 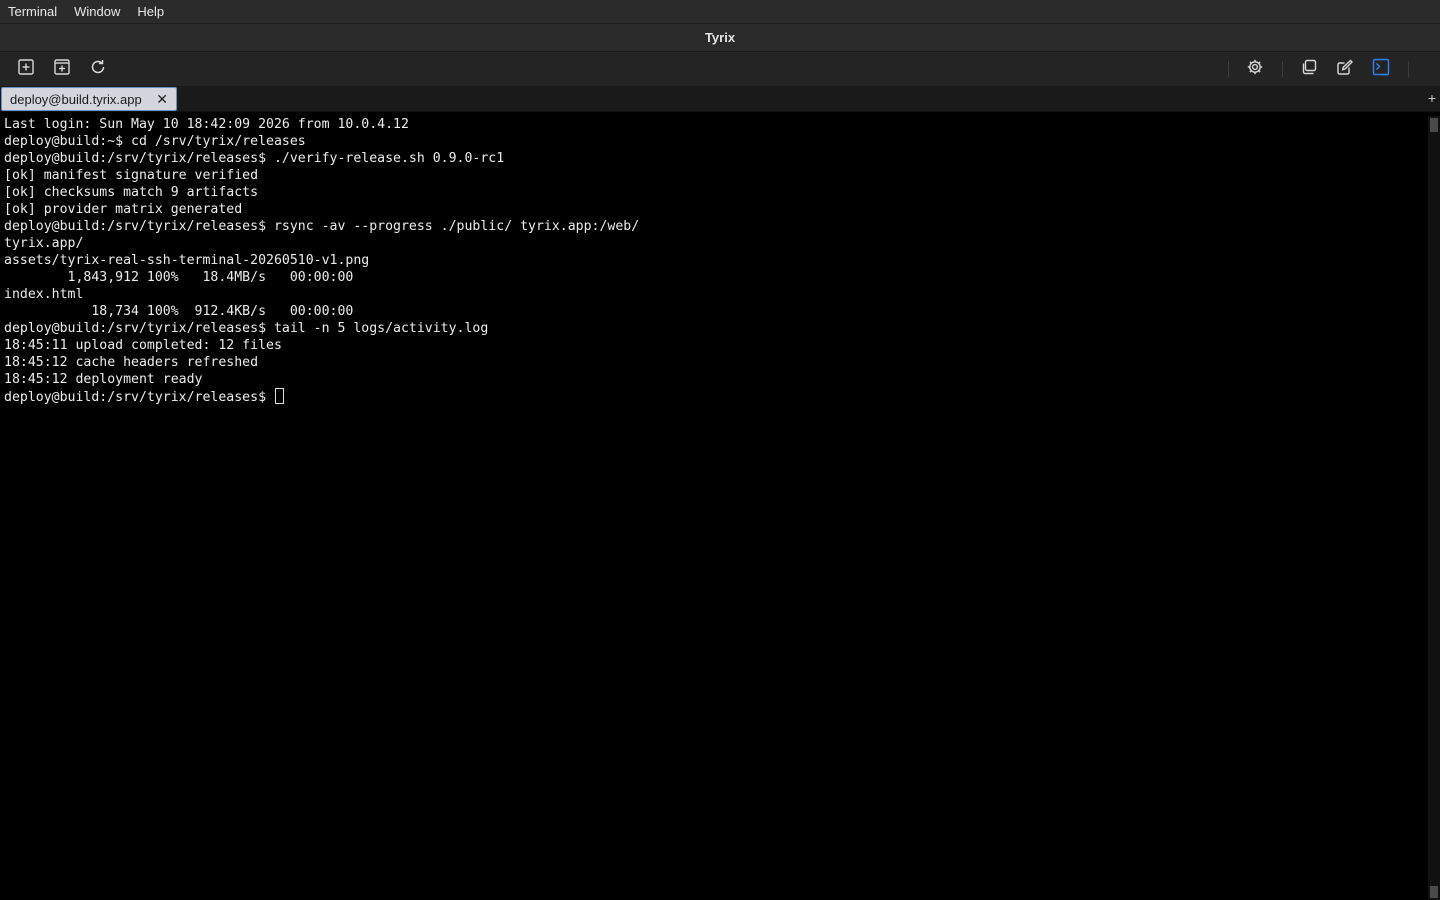 I want to click on terminal-button, so click(x=1381, y=69).